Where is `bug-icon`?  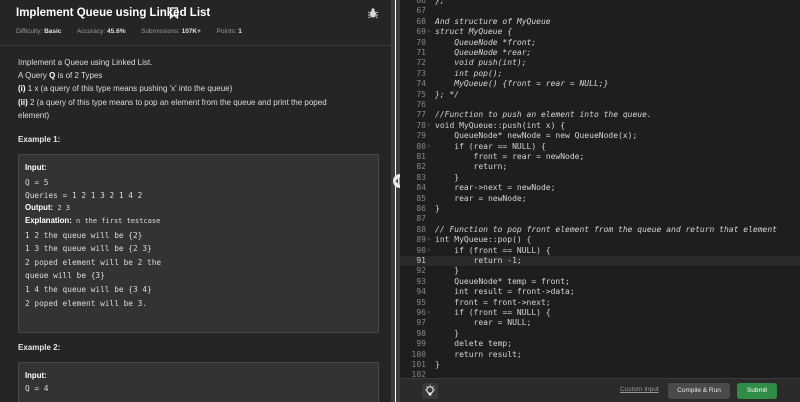 bug-icon is located at coordinates (373, 13).